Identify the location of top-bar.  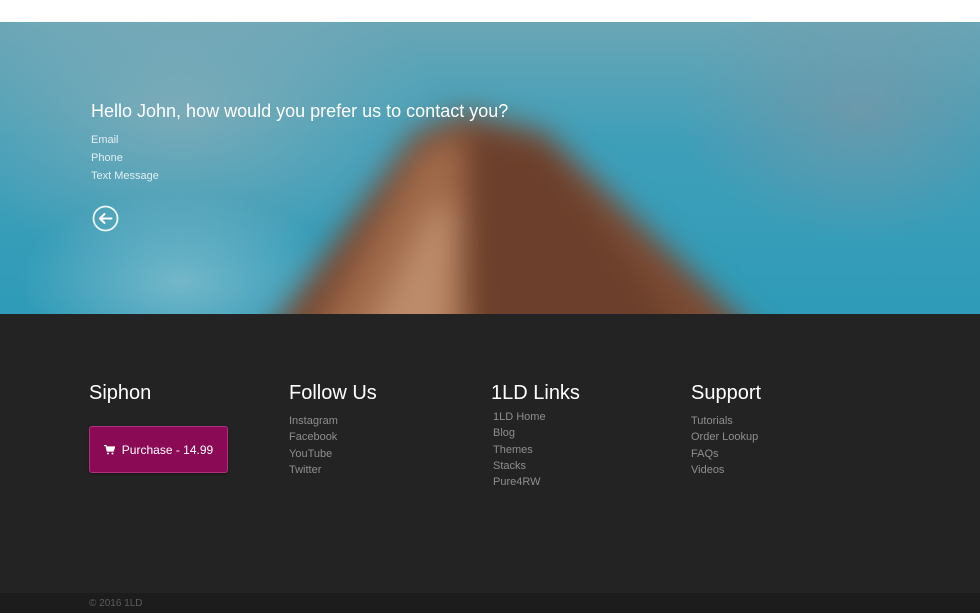
(490, 11).